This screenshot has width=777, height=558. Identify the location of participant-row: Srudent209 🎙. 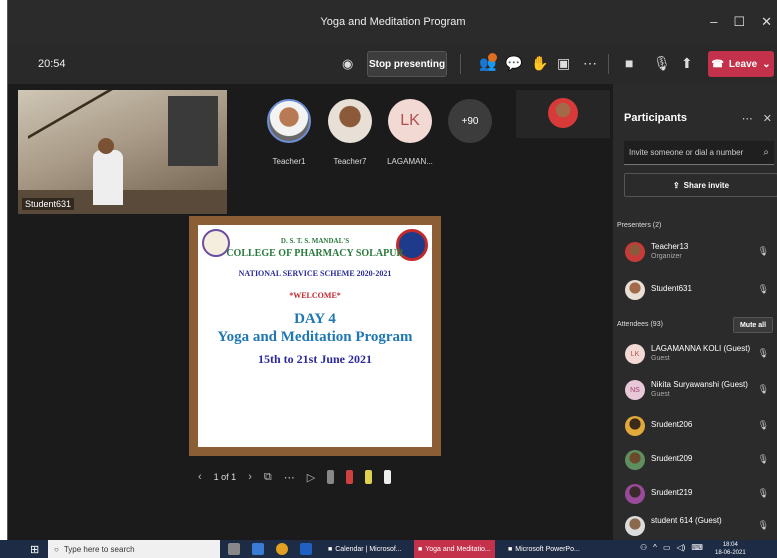
(700, 461).